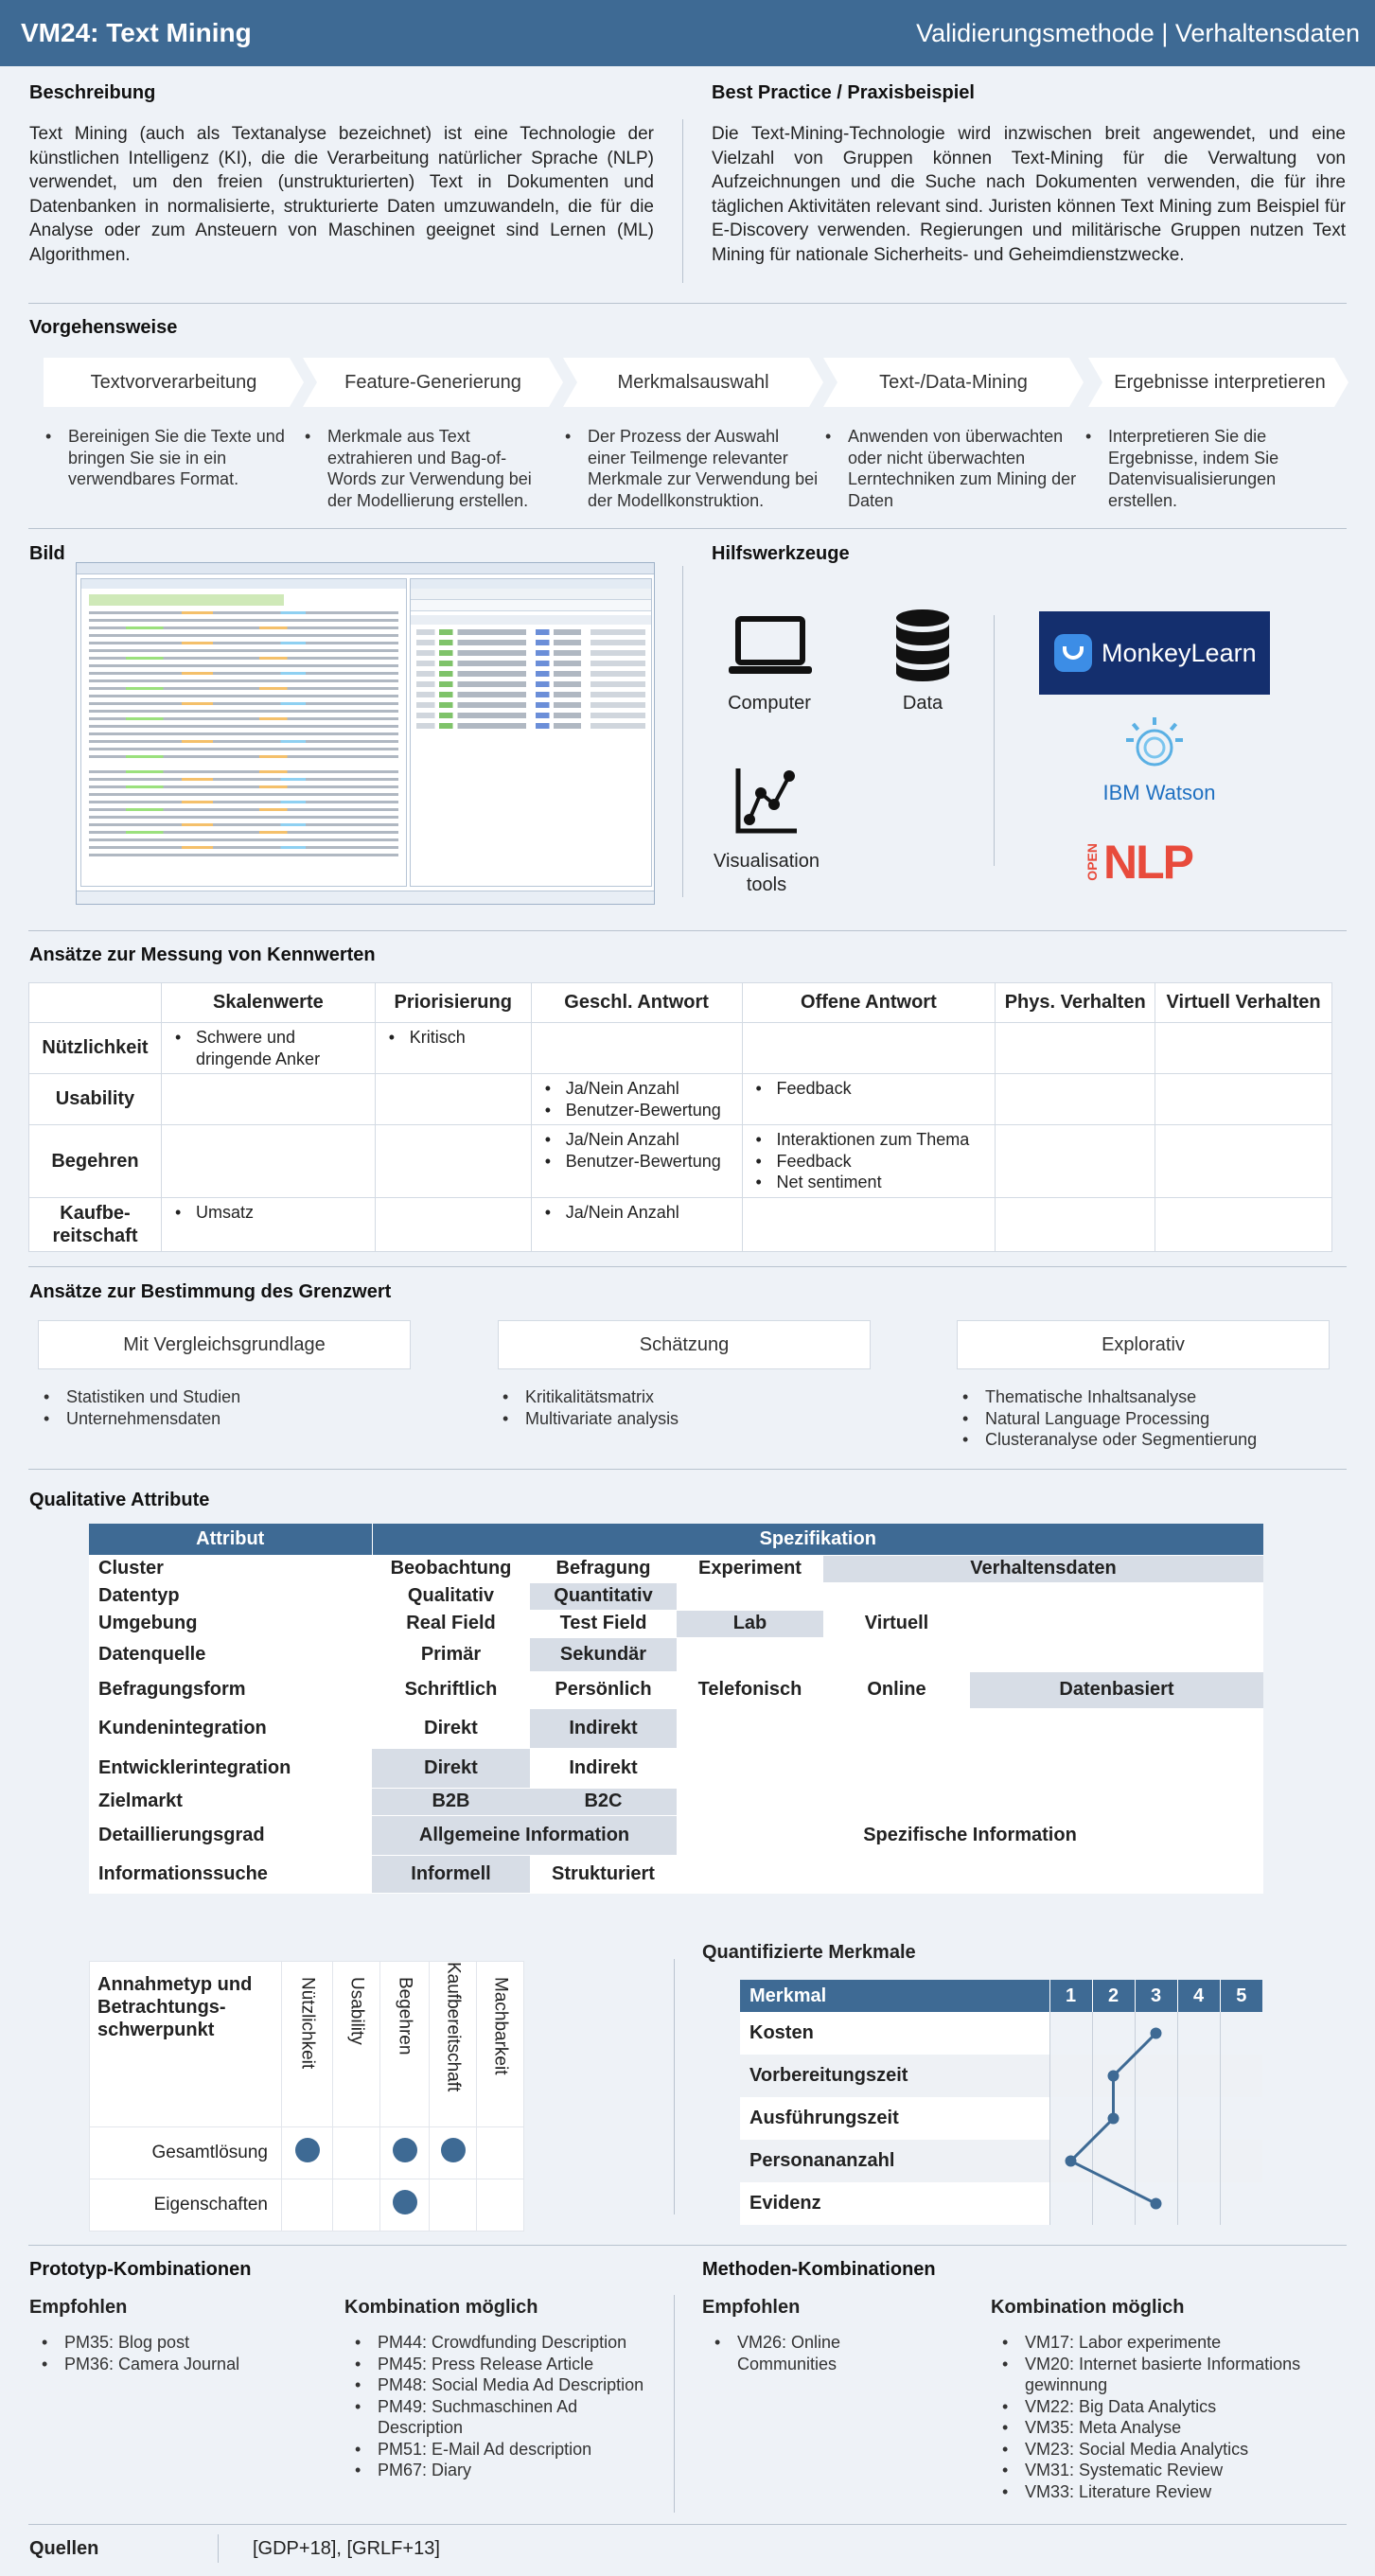  What do you see at coordinates (819, 2269) in the screenshot?
I see `methoden-heading: Methoden-Kombinationen` at bounding box center [819, 2269].